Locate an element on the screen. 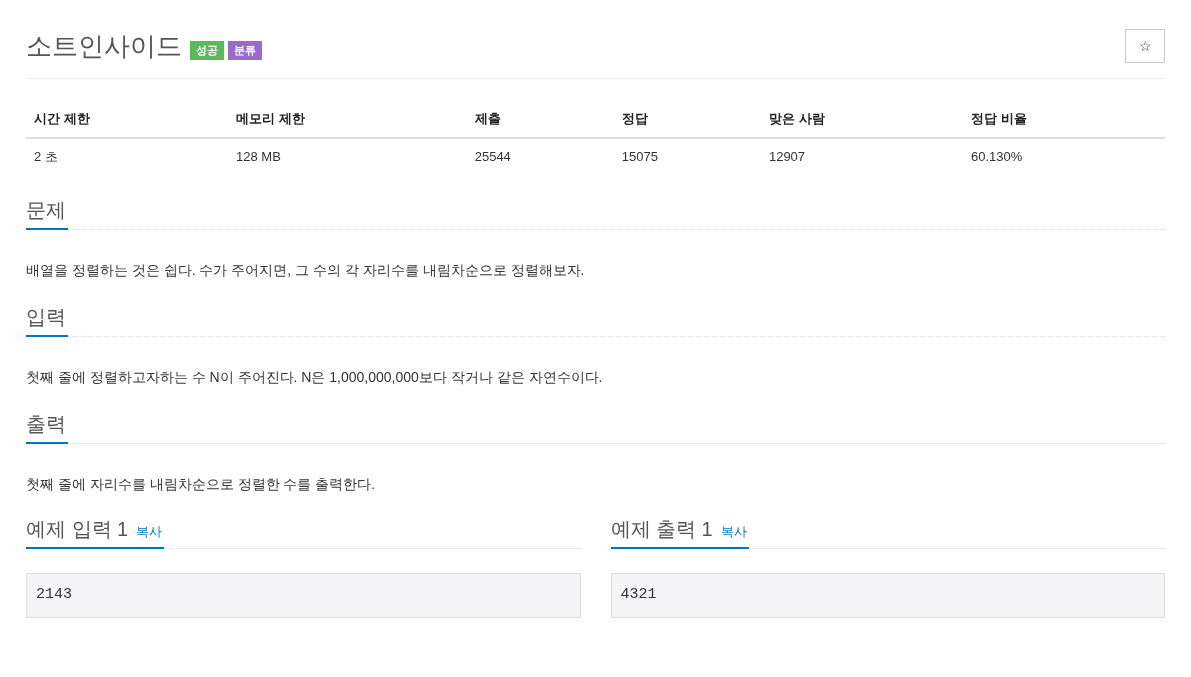 The image size is (1191, 677). column-header: 메모리 제한 is located at coordinates (347, 119).